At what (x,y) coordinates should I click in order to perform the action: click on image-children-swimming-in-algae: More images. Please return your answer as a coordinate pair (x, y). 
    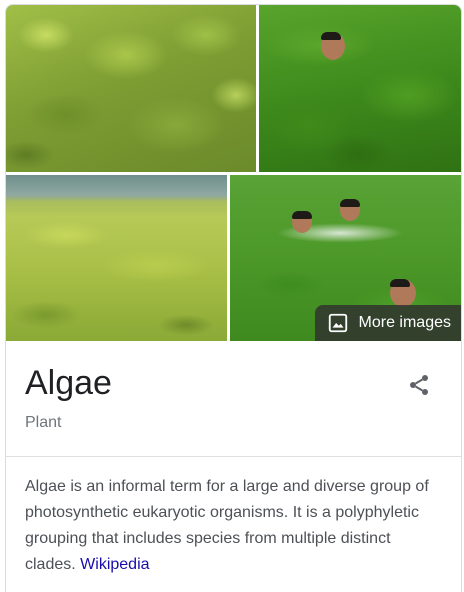
    Looking at the image, I should click on (345, 258).